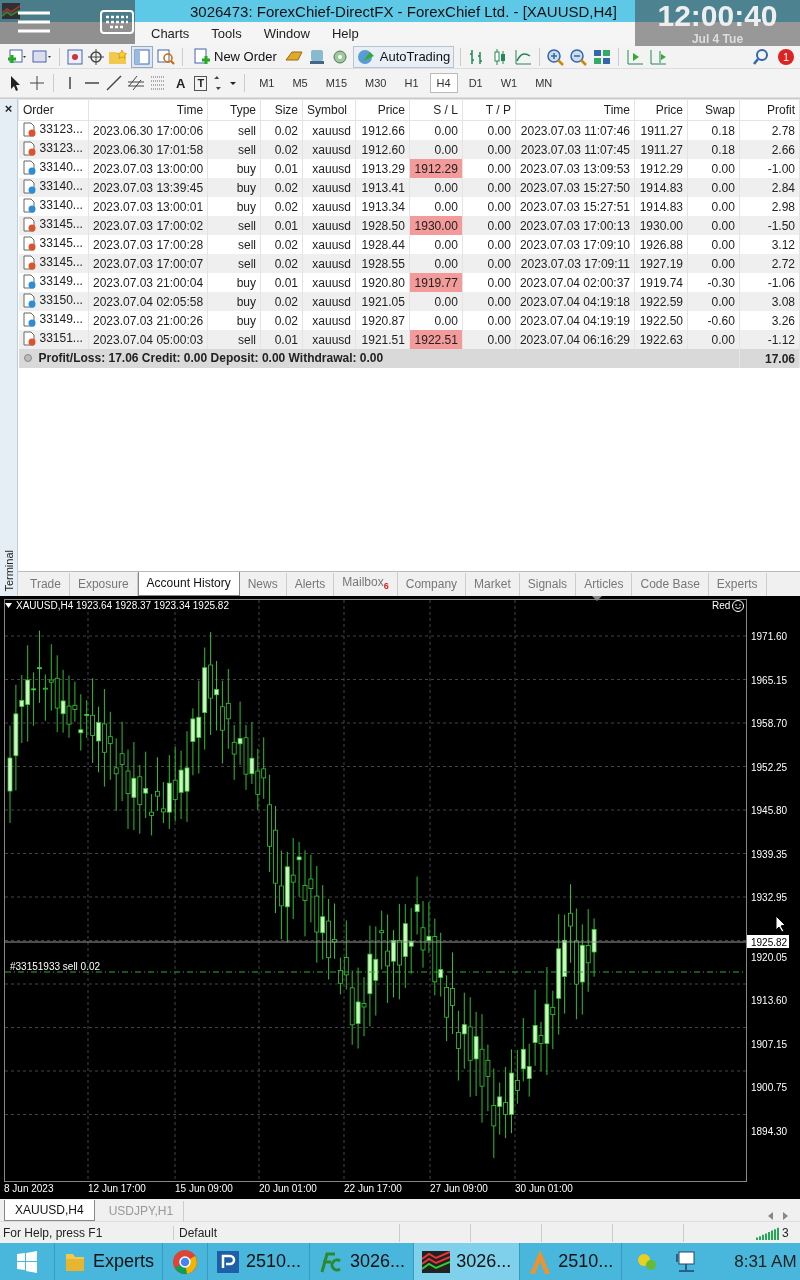  I want to click on new-order-button: New Order, so click(235, 56).